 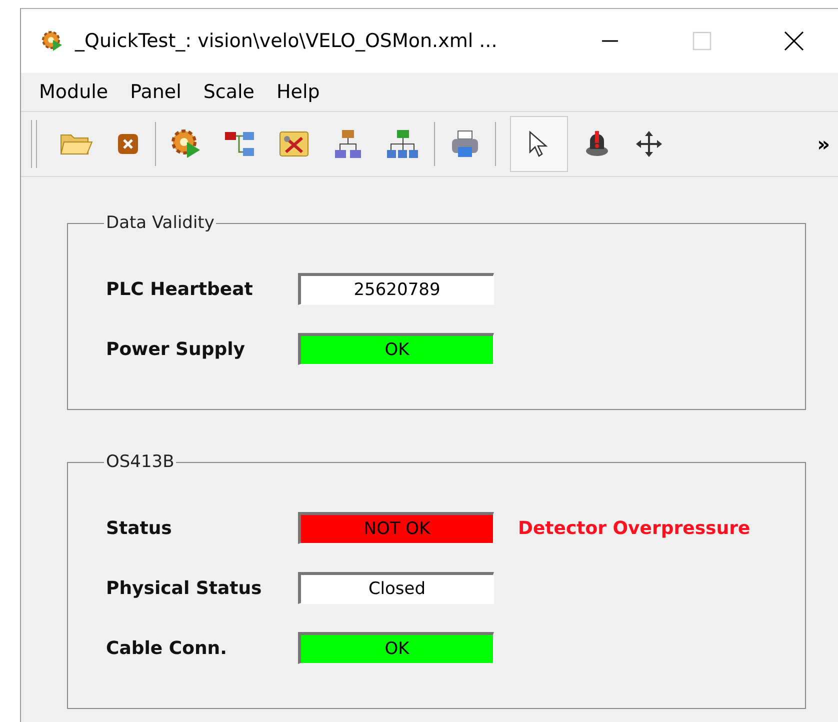 What do you see at coordinates (396, 588) in the screenshot?
I see `value-field: Closed` at bounding box center [396, 588].